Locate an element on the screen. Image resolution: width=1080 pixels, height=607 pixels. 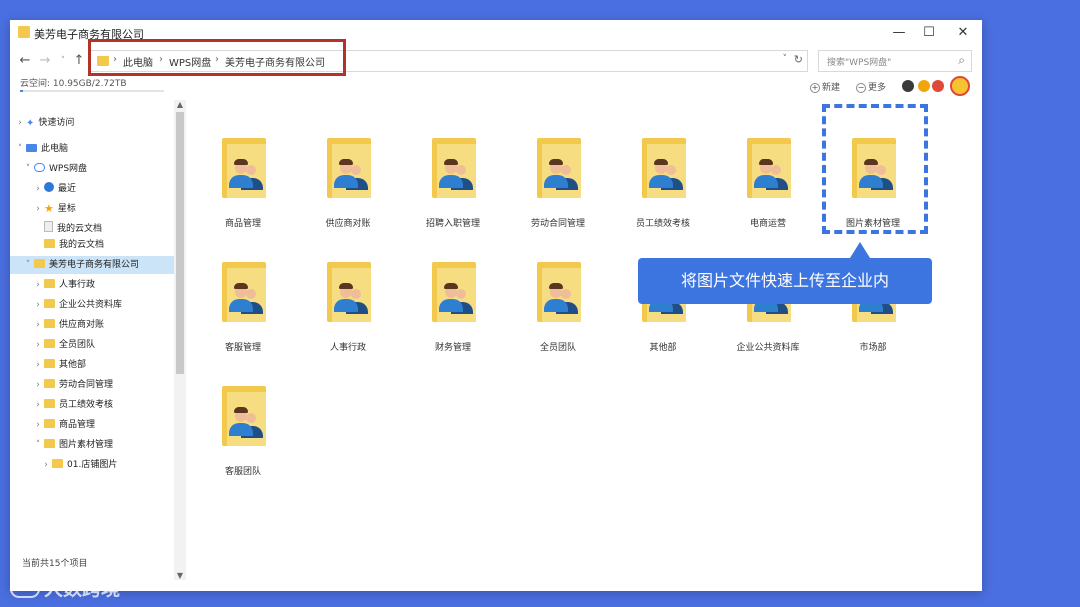
sidebar-item-label: 其他部 is located at coordinates (73, 365).